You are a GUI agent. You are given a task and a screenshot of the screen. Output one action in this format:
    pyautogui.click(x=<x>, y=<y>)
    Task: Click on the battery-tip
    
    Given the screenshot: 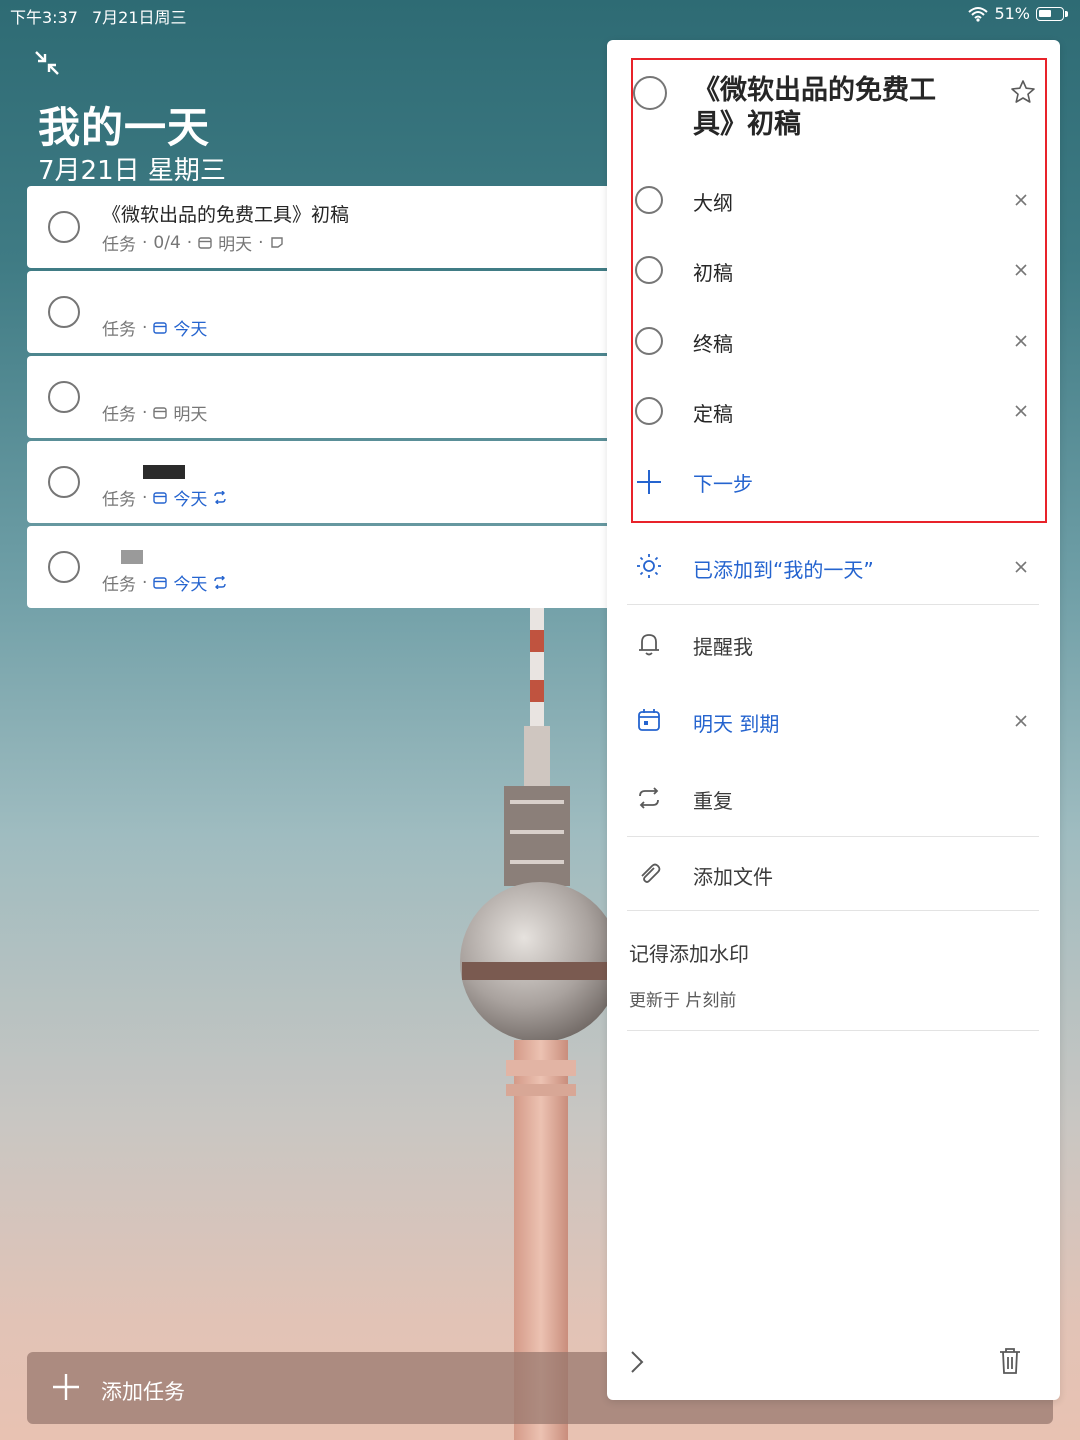 What is the action you would take?
    pyautogui.click(x=1066, y=13)
    